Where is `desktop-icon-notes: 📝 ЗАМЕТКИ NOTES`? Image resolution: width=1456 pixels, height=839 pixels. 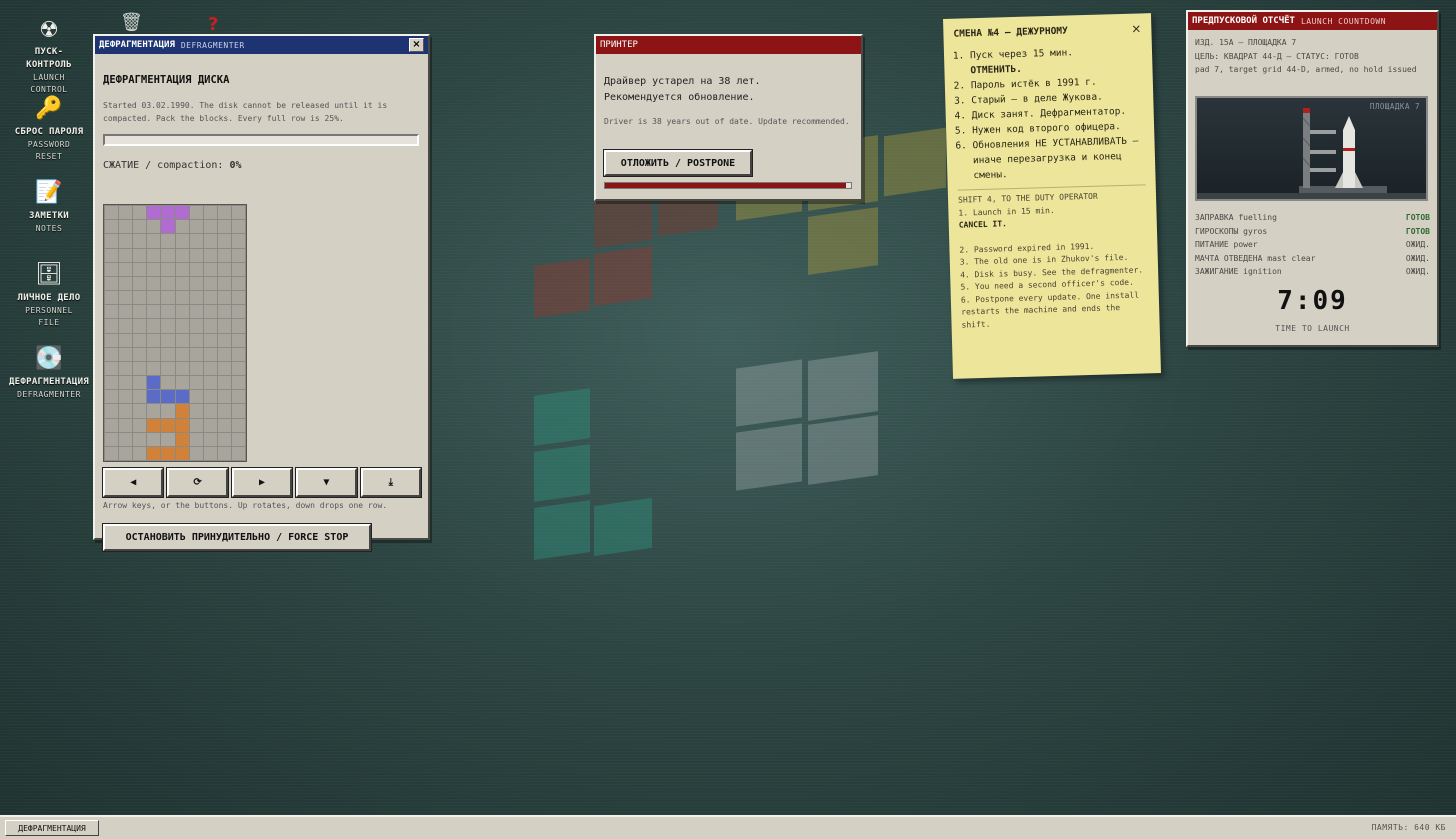 desktop-icon-notes: 📝 ЗАМЕТКИ NOTES is located at coordinates (49, 207).